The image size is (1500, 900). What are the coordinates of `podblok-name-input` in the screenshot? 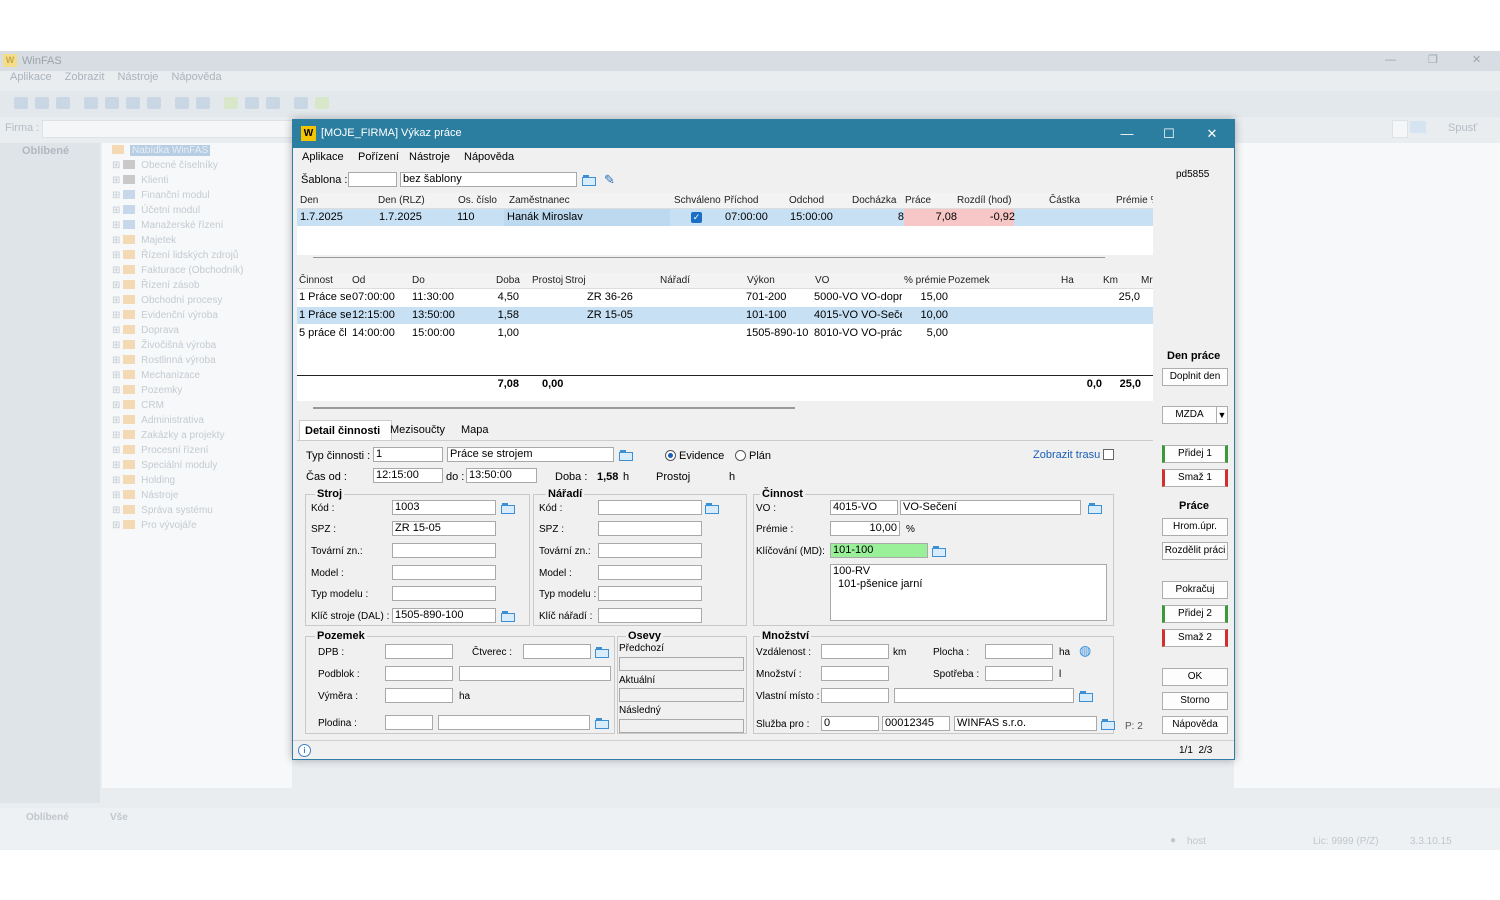 It's located at (535, 673).